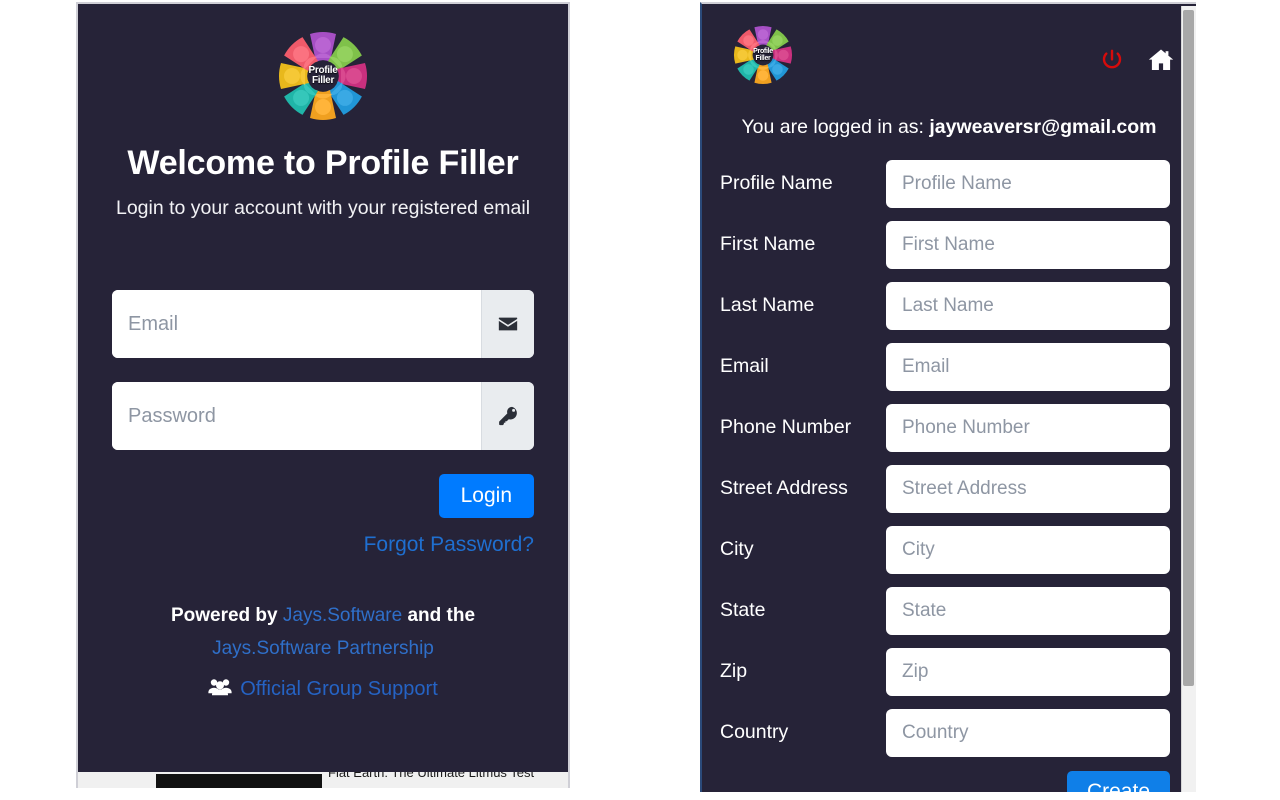  I want to click on phone-number-input, so click(1028, 427).